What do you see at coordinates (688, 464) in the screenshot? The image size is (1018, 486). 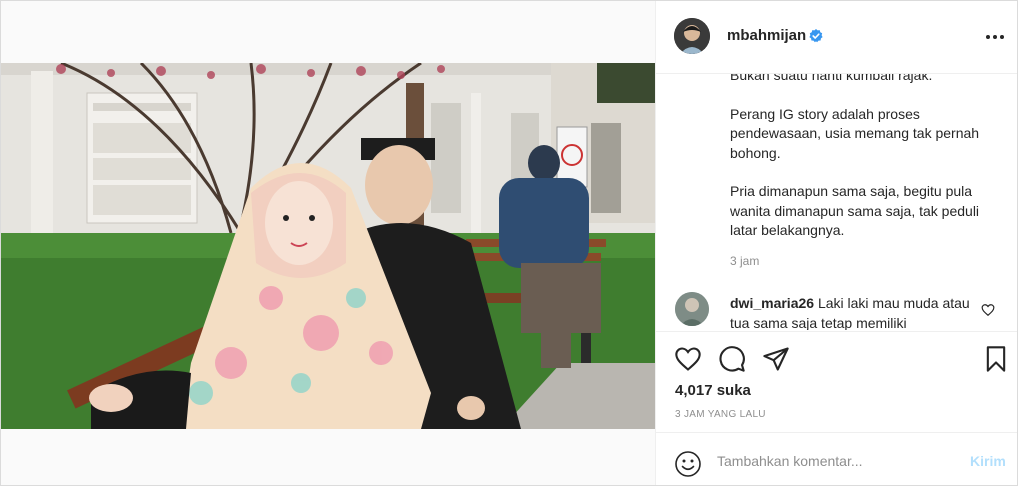 I see `emoji-icon` at bounding box center [688, 464].